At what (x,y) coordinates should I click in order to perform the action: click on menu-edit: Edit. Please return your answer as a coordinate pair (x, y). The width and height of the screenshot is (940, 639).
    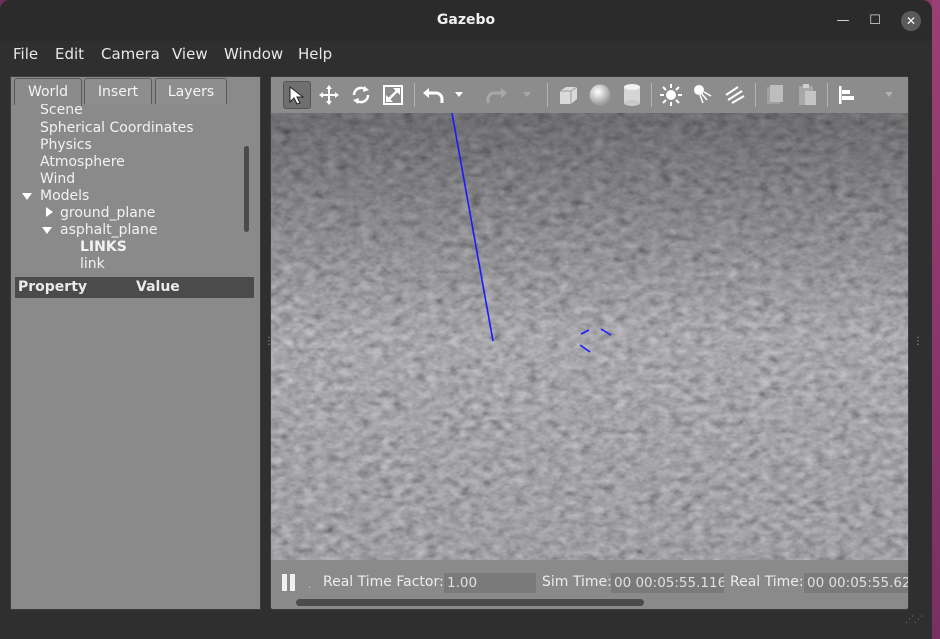
    Looking at the image, I should click on (69, 54).